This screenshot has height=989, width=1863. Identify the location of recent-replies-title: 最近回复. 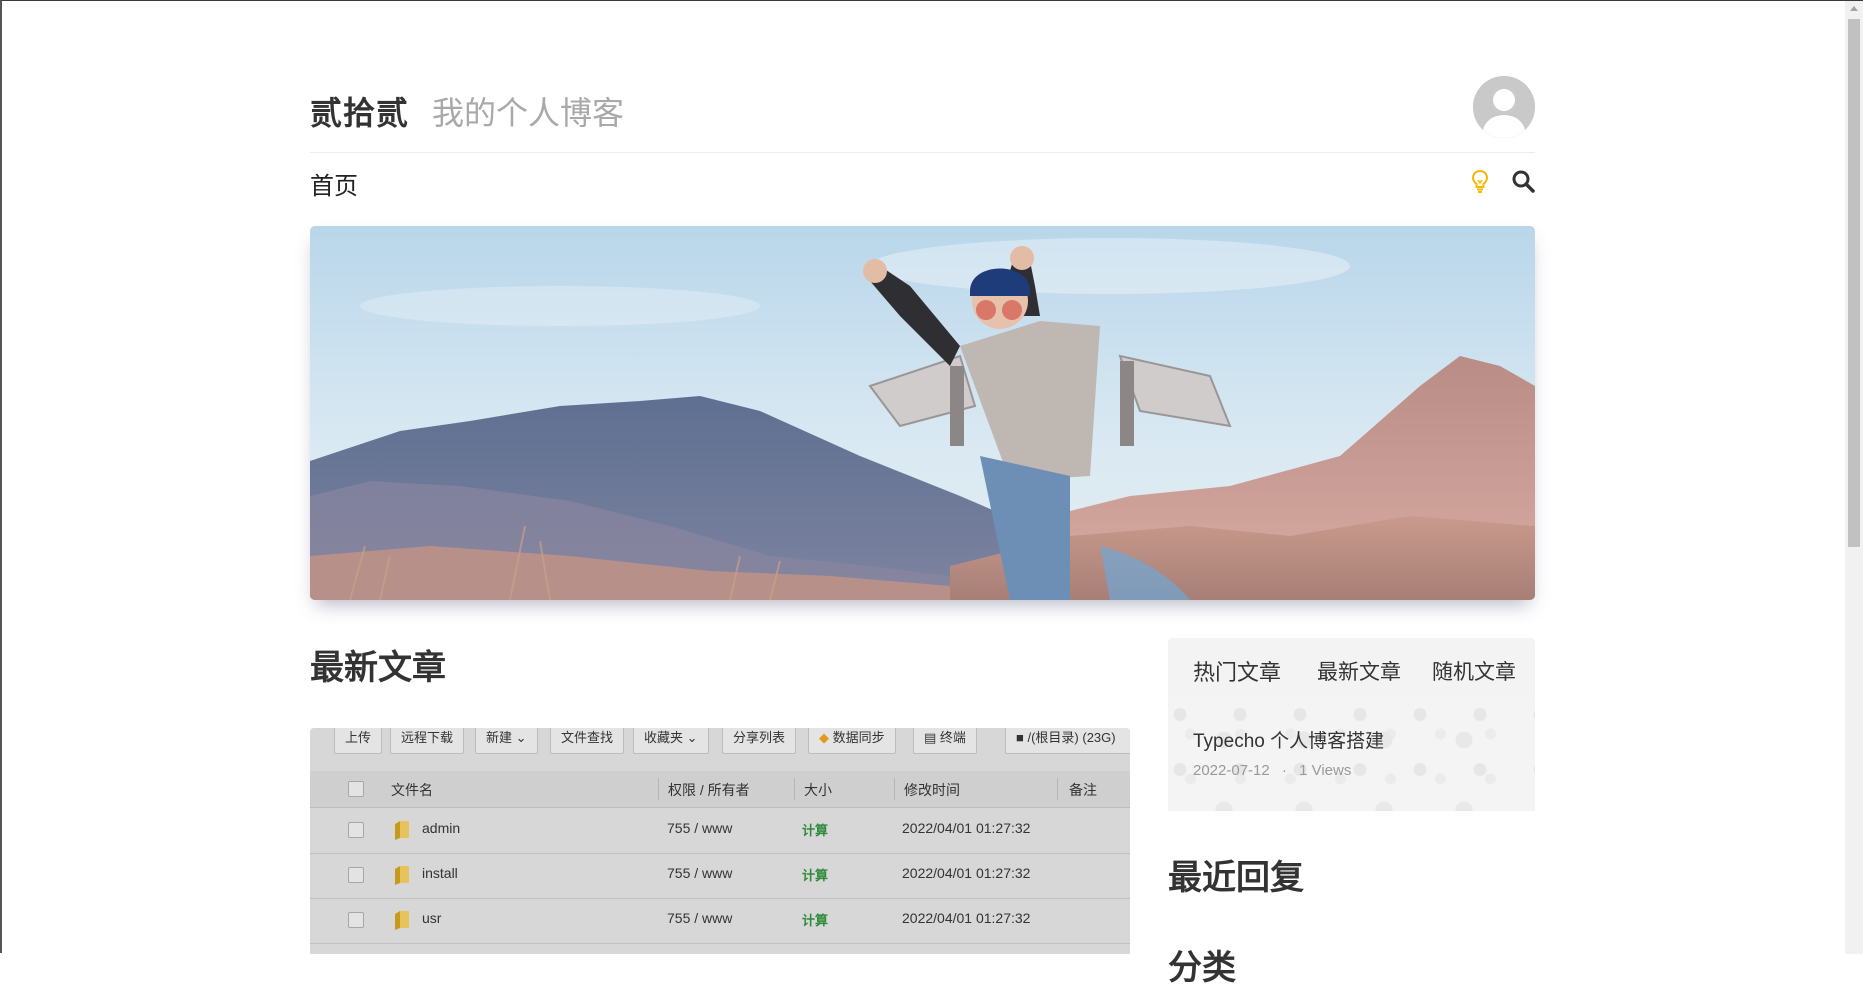
(1236, 878).